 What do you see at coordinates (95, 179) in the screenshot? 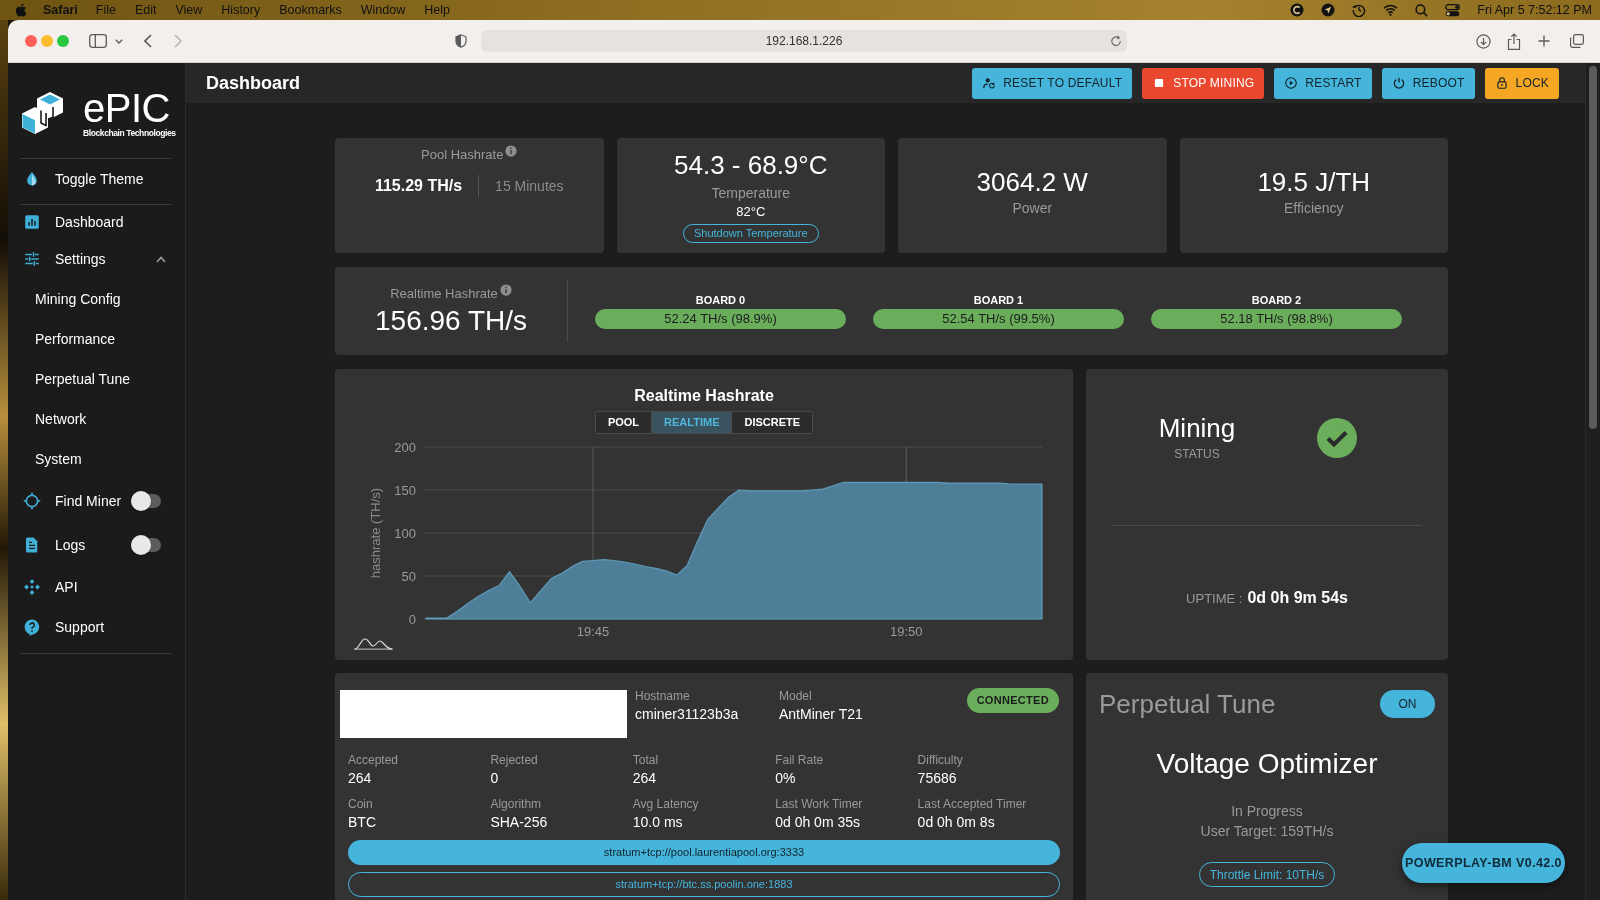
I see `sidebar-item: Toggle Theme` at bounding box center [95, 179].